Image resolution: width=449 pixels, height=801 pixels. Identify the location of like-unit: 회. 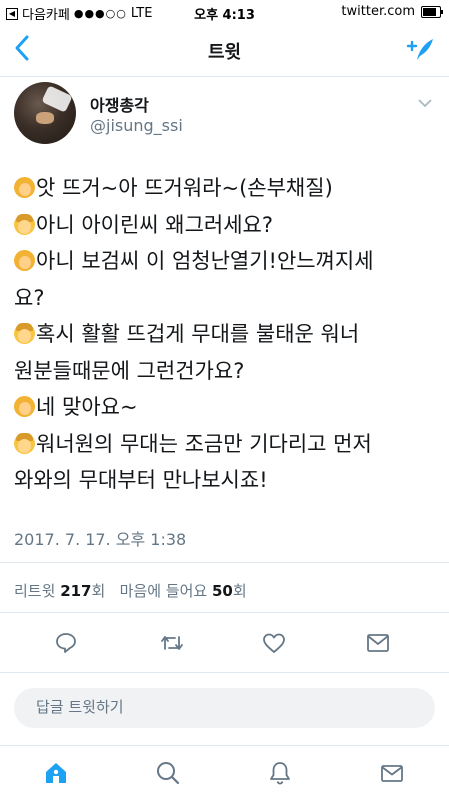
(239, 591).